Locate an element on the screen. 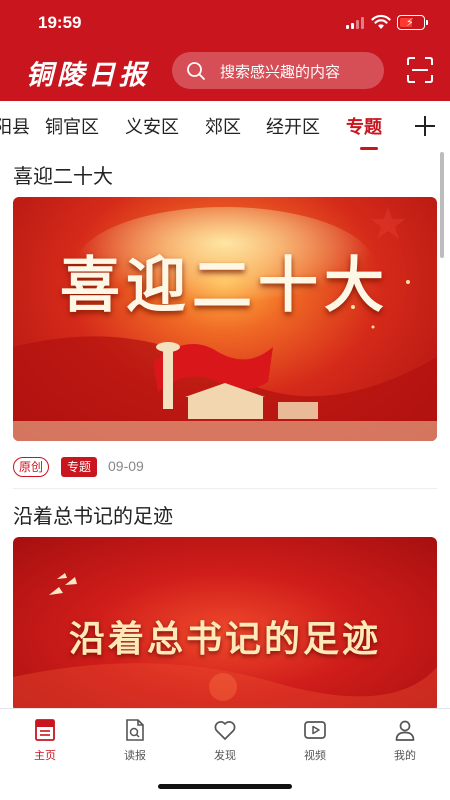 The height and width of the screenshot is (800, 450). nav-discover: 发现 is located at coordinates (225, 740).